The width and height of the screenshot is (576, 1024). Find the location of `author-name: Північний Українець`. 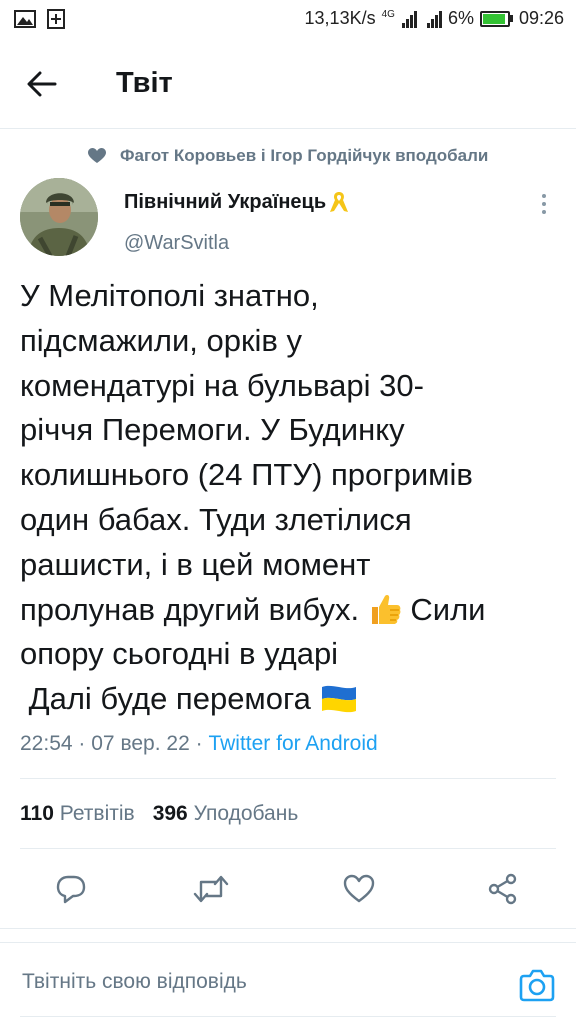

author-name: Північний Українець is located at coordinates (237, 202).